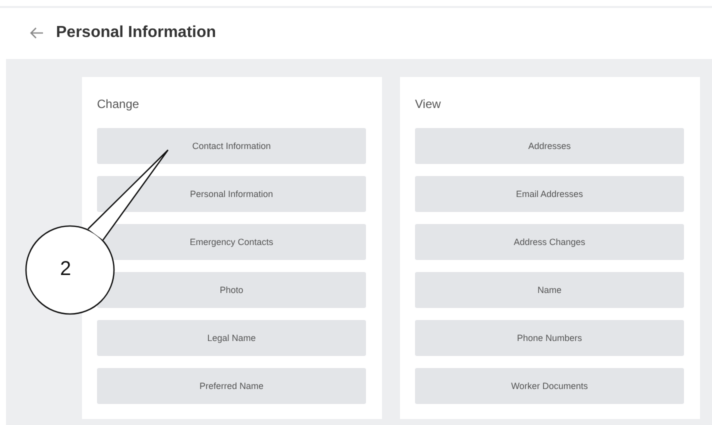 This screenshot has width=712, height=425. What do you see at coordinates (231, 386) in the screenshot?
I see `link-button: Preferred Name` at bounding box center [231, 386].